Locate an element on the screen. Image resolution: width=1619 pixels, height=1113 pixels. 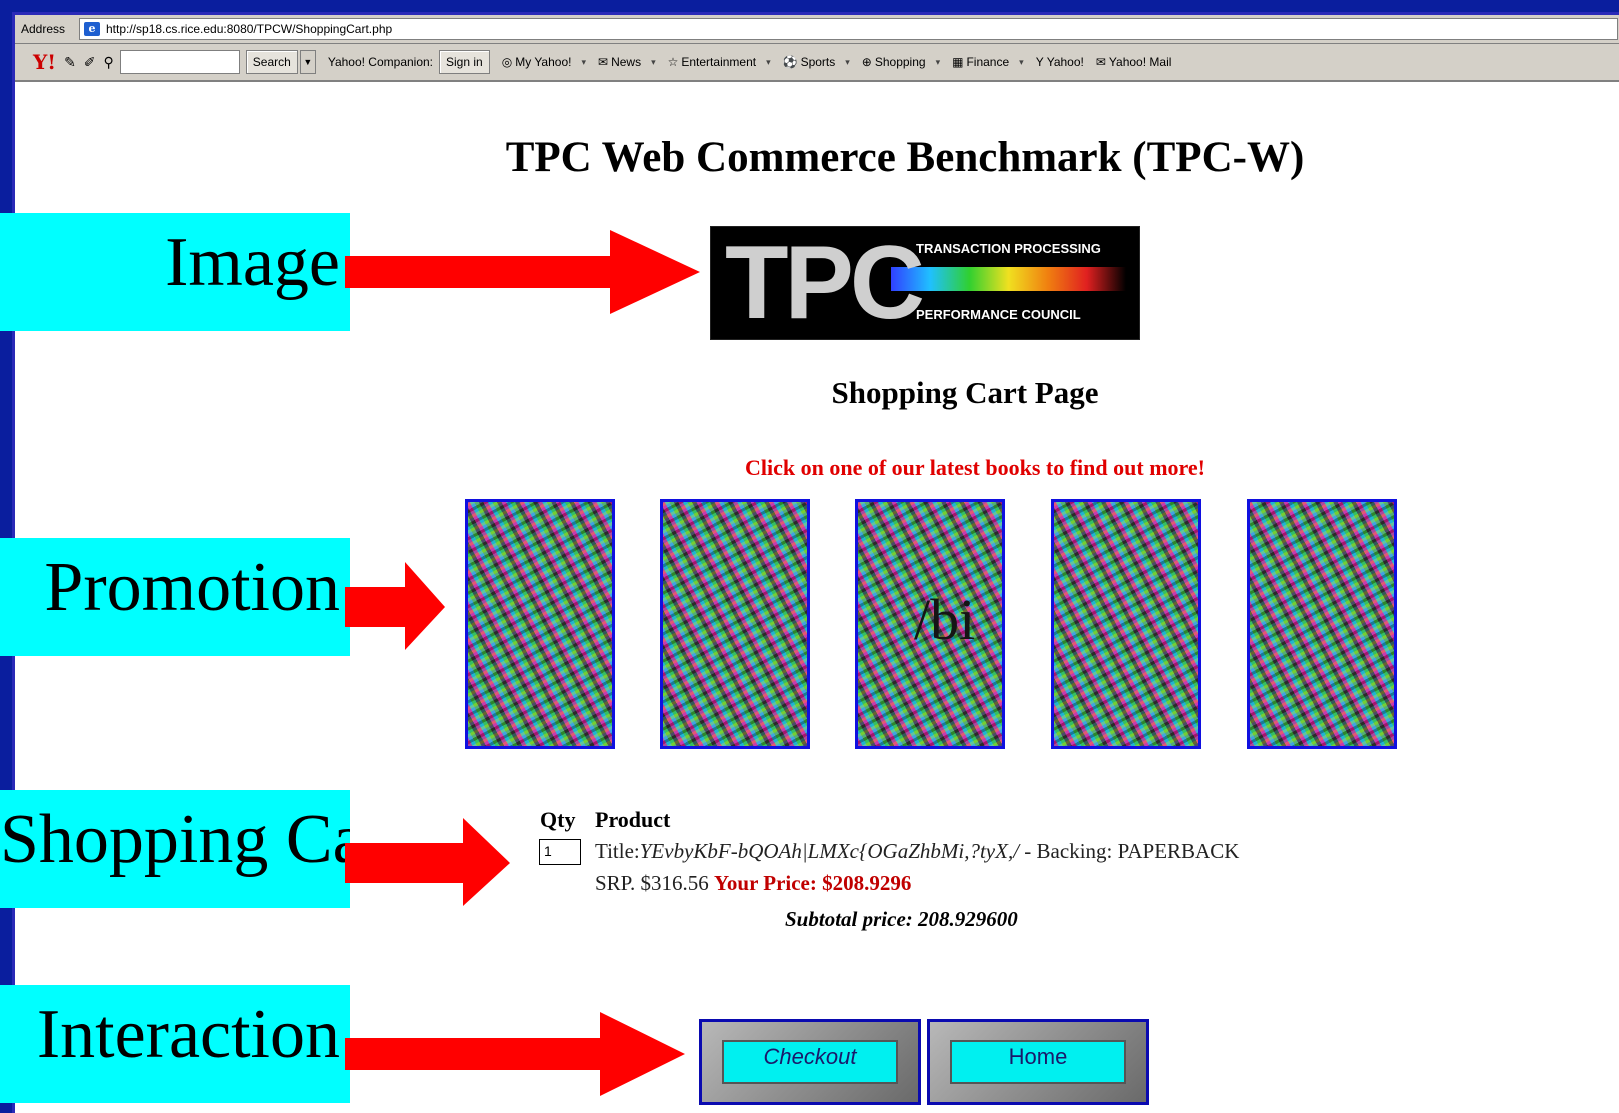
home-button: Home is located at coordinates (1038, 1062).